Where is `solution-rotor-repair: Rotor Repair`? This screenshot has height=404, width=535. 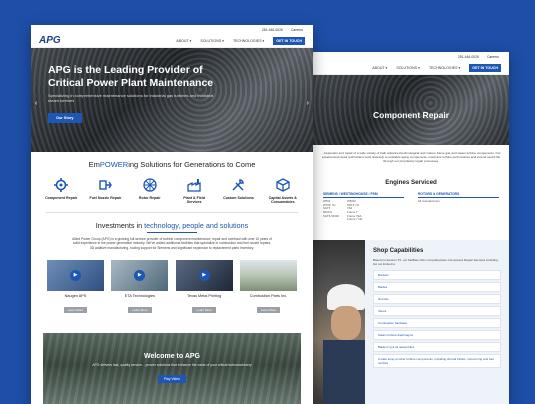 solution-rotor-repair: Rotor Repair is located at coordinates (150, 190).